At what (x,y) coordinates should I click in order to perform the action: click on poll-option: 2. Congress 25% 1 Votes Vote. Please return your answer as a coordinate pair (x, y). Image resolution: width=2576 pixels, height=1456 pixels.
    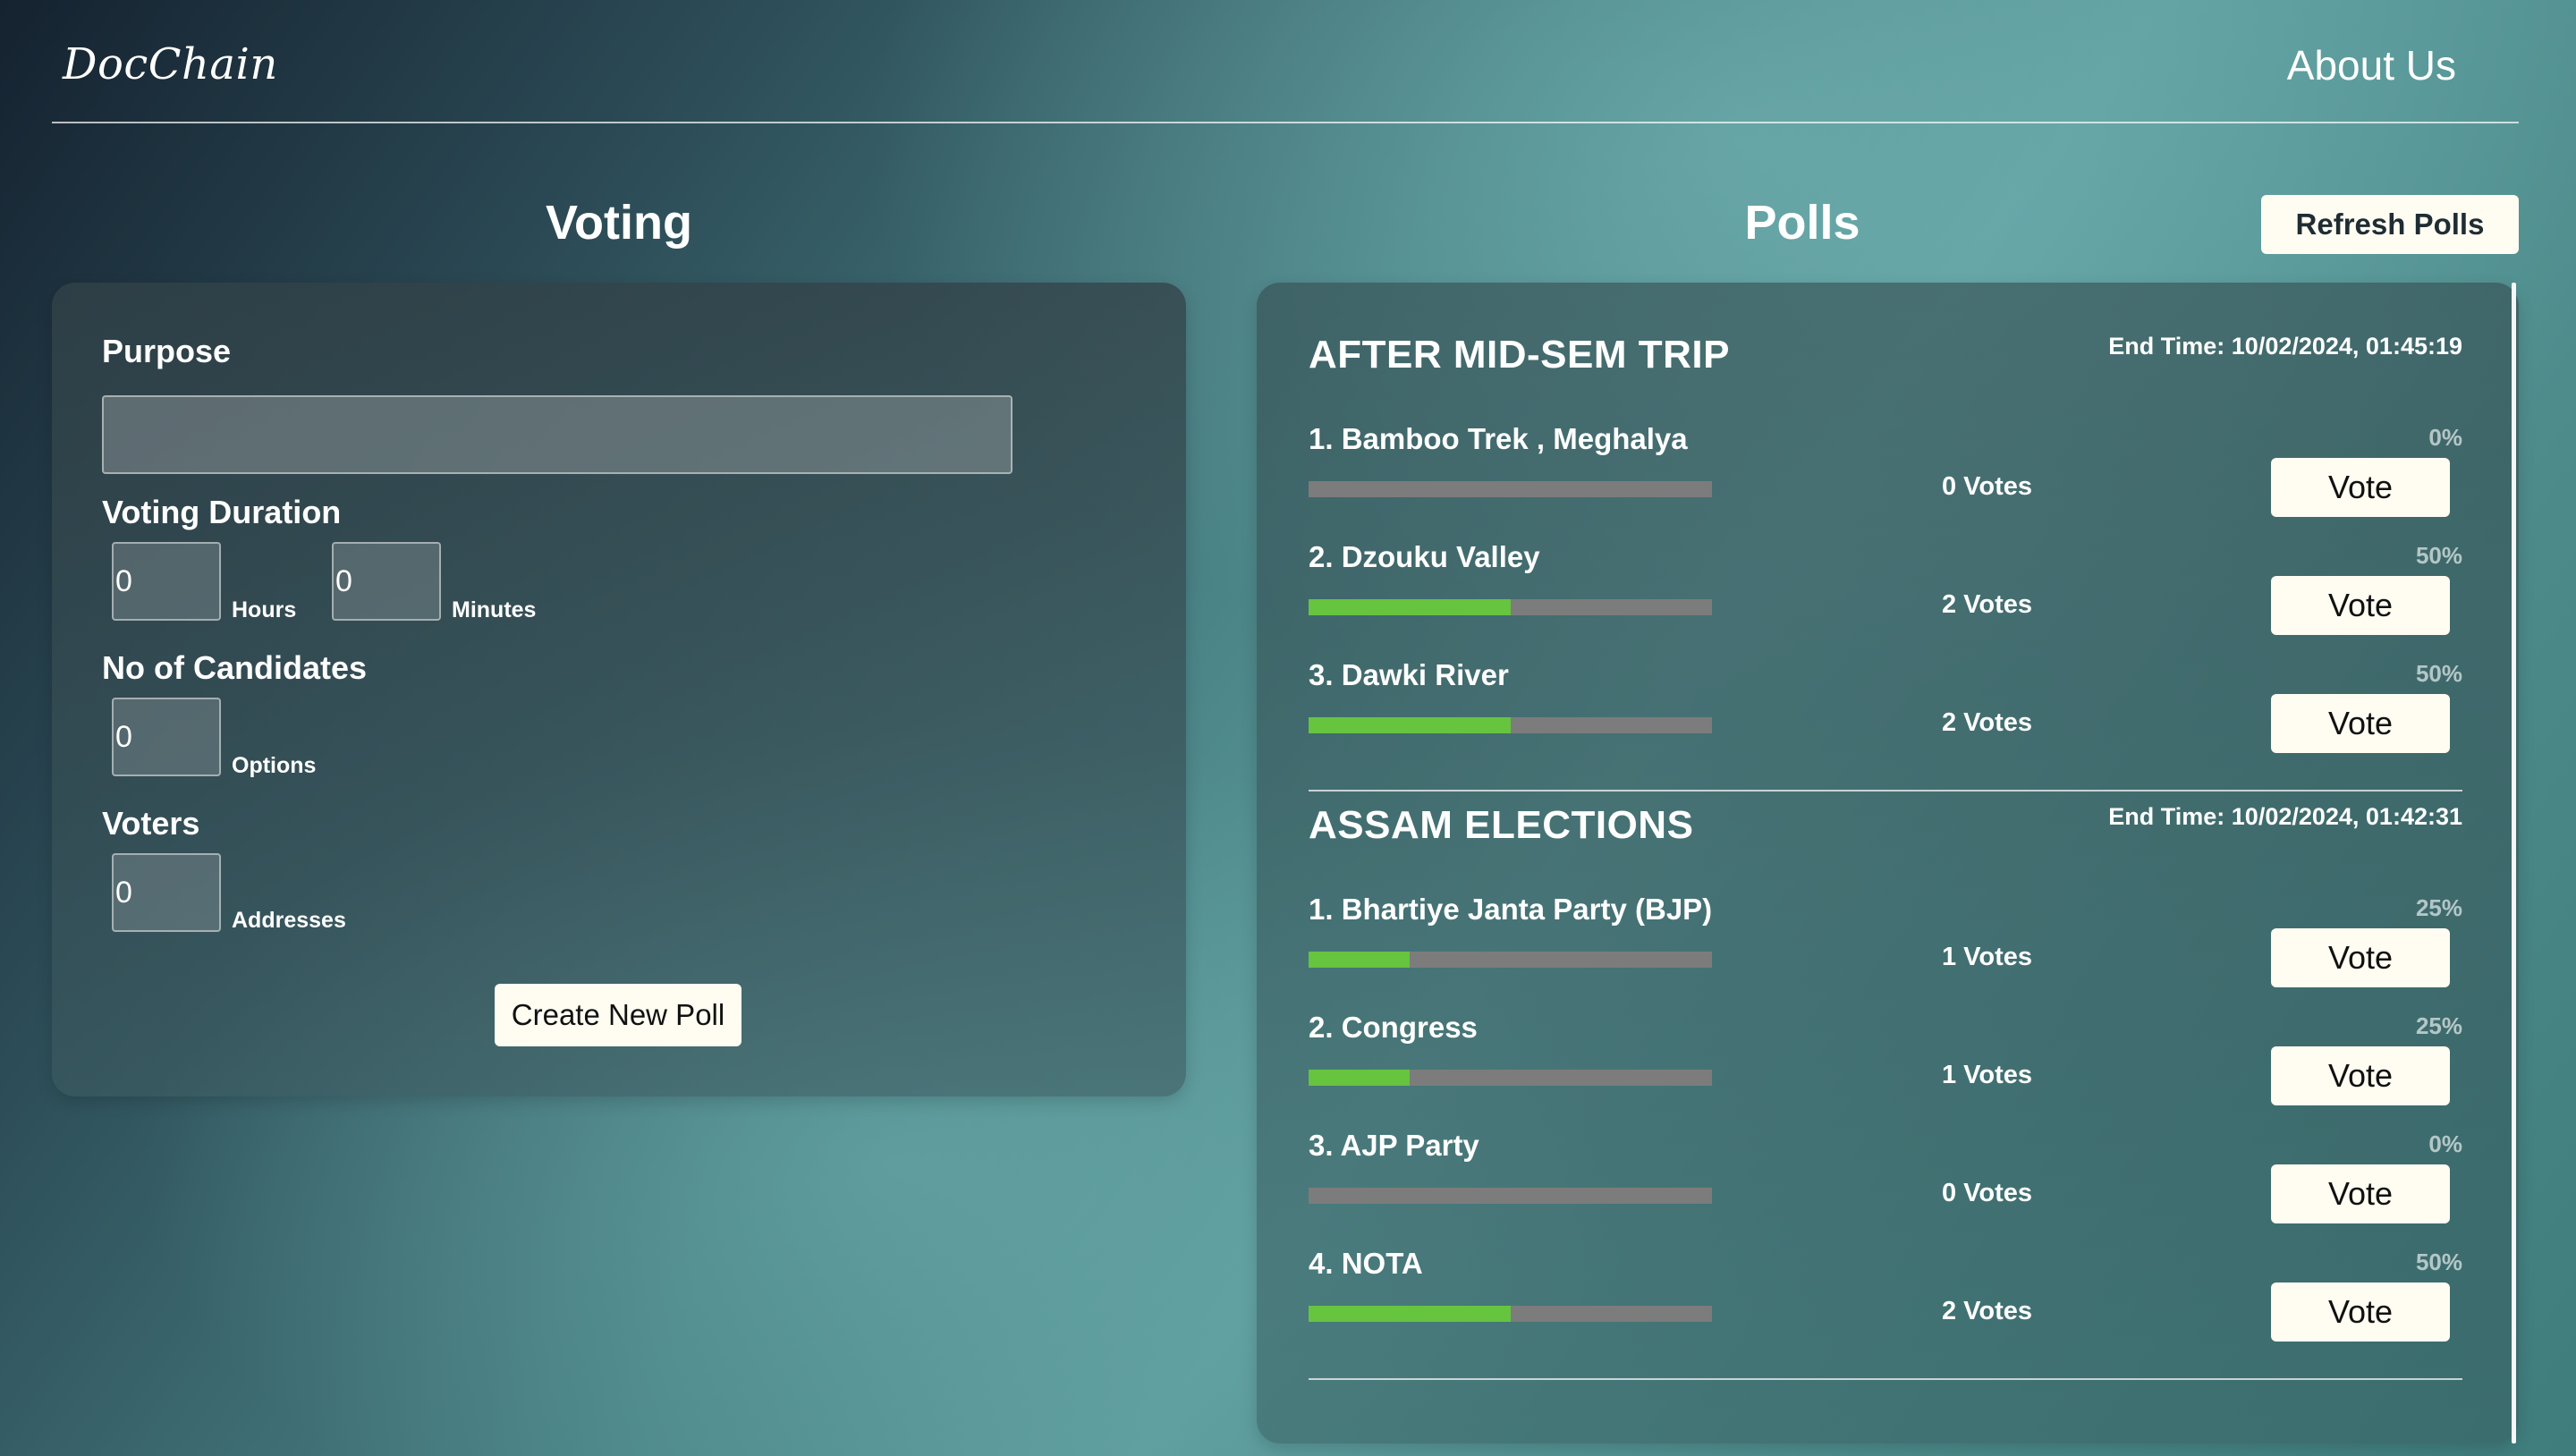
    Looking at the image, I should click on (1885, 1070).